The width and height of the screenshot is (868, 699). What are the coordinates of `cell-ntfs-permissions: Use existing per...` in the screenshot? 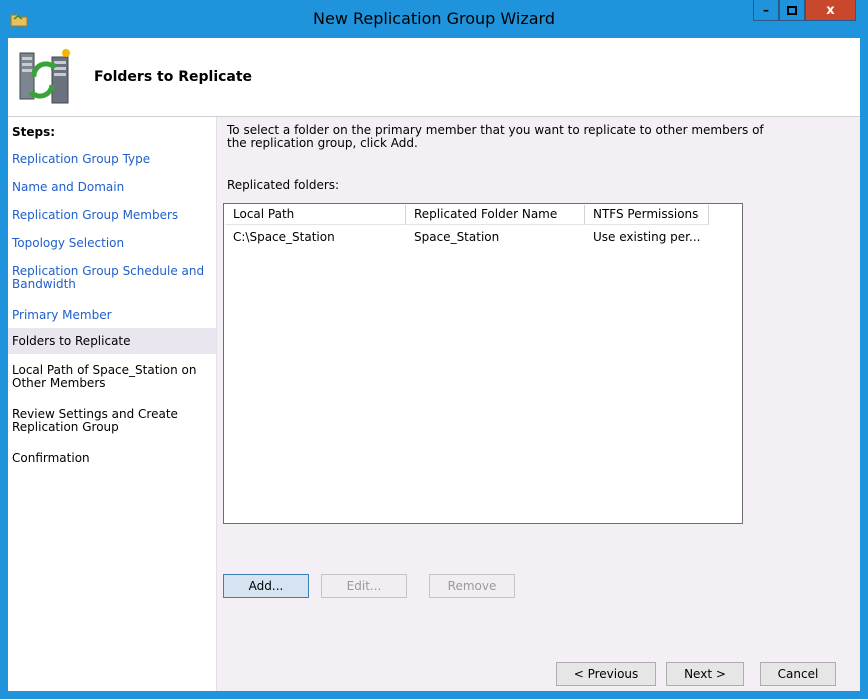 It's located at (647, 237).